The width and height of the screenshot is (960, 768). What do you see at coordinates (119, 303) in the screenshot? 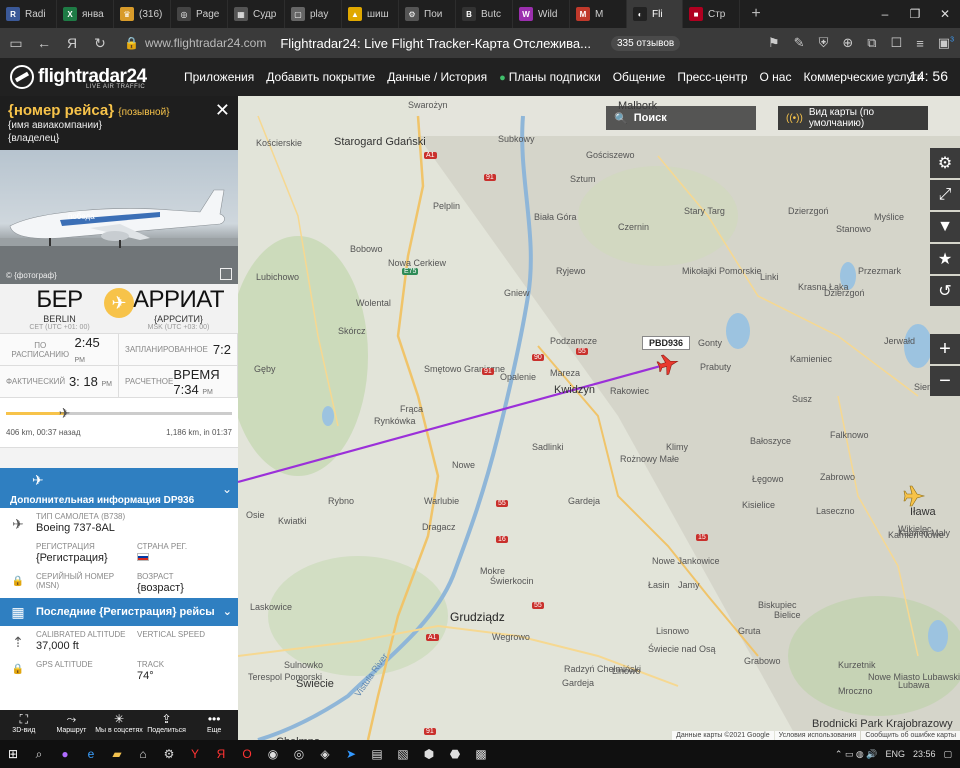
I see `route-plane-icon: ✈` at bounding box center [119, 303].